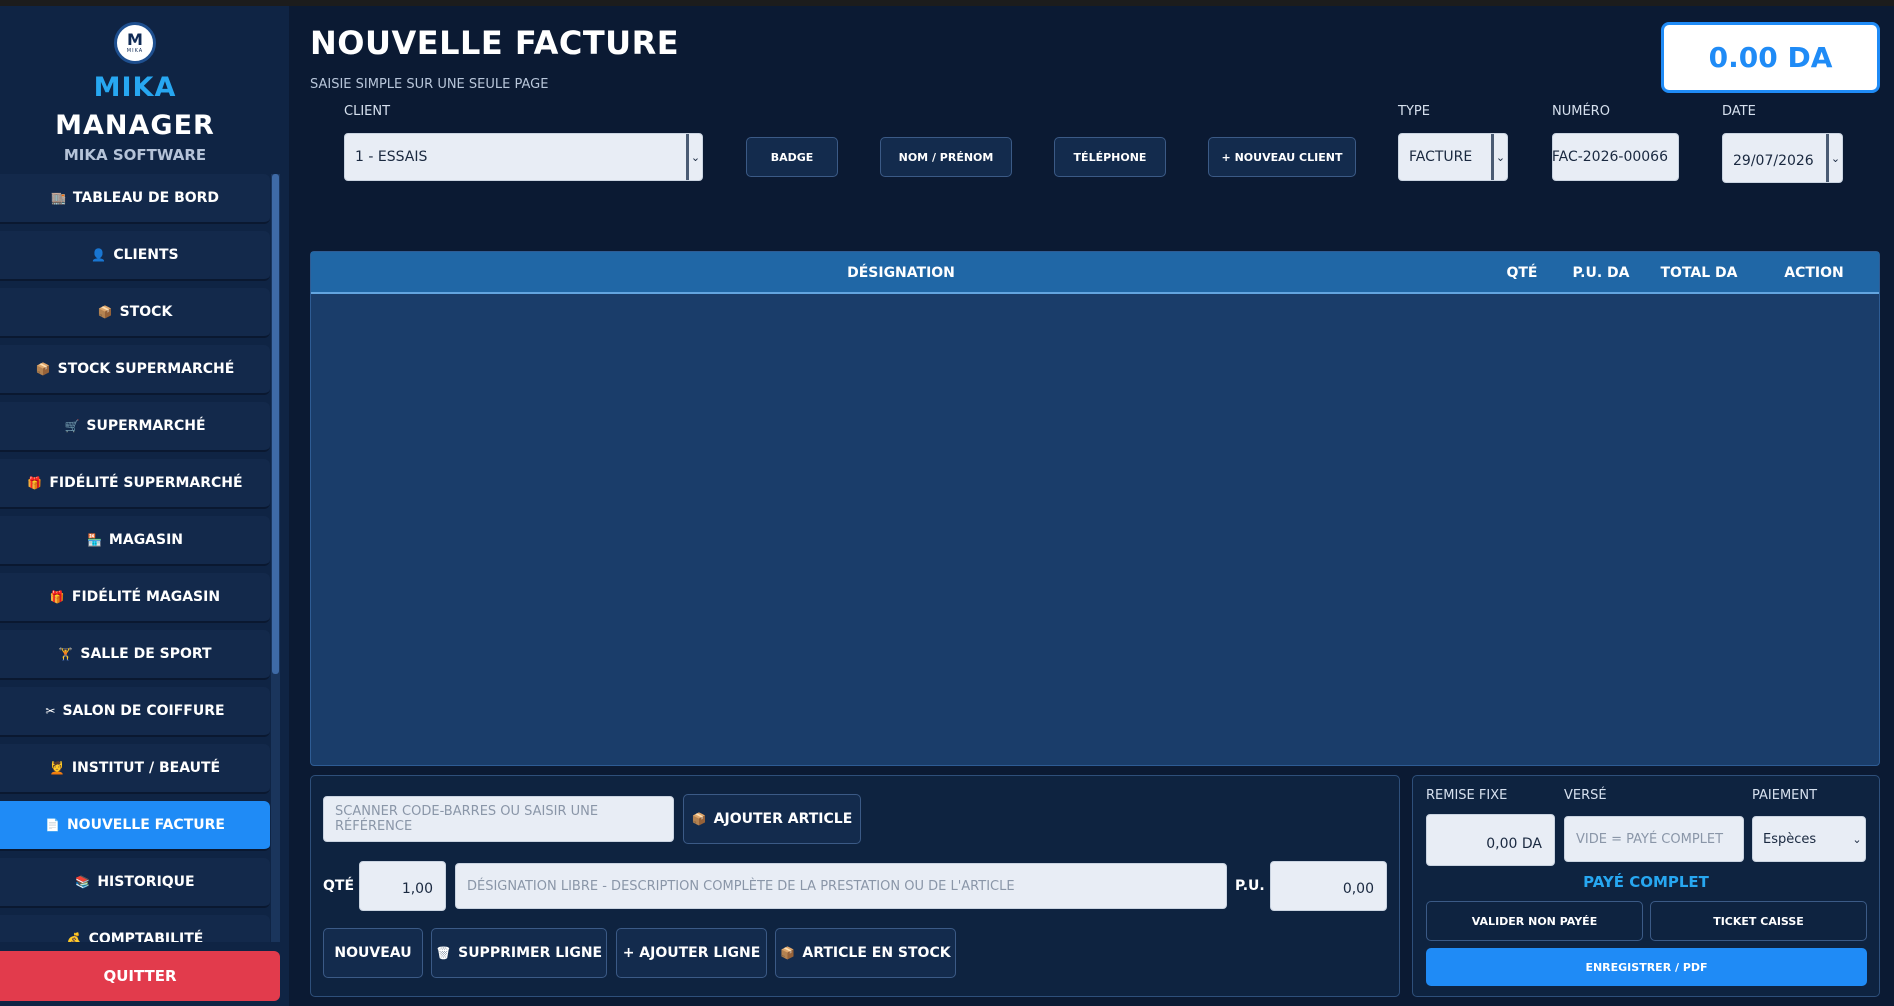  I want to click on payment-method-label: PAIEMENT, so click(1785, 795).